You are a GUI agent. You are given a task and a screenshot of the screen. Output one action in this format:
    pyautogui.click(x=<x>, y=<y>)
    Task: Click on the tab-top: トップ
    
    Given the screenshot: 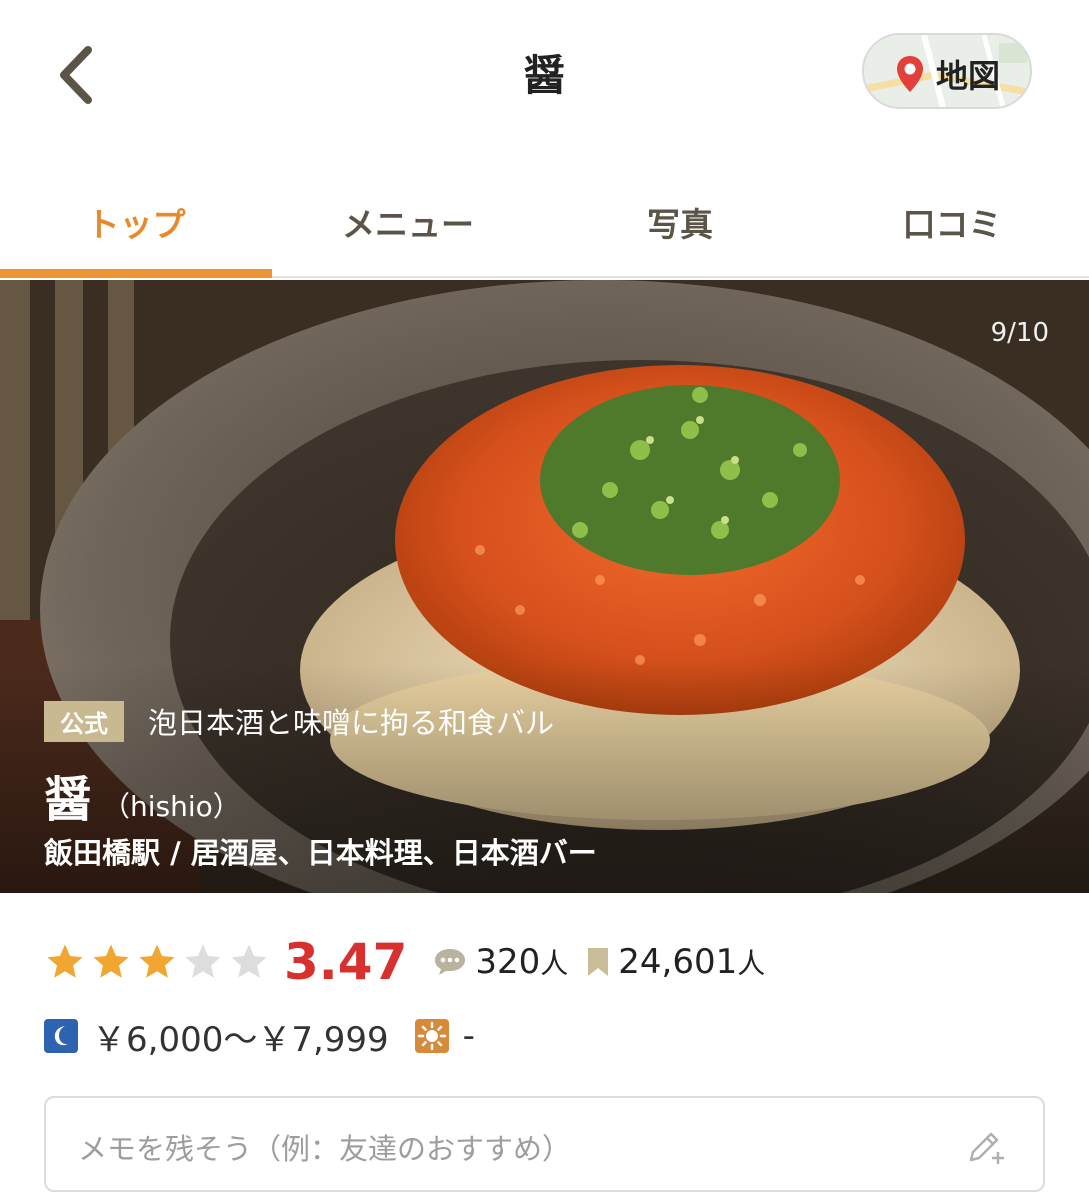 What is the action you would take?
    pyautogui.click(x=136, y=214)
    